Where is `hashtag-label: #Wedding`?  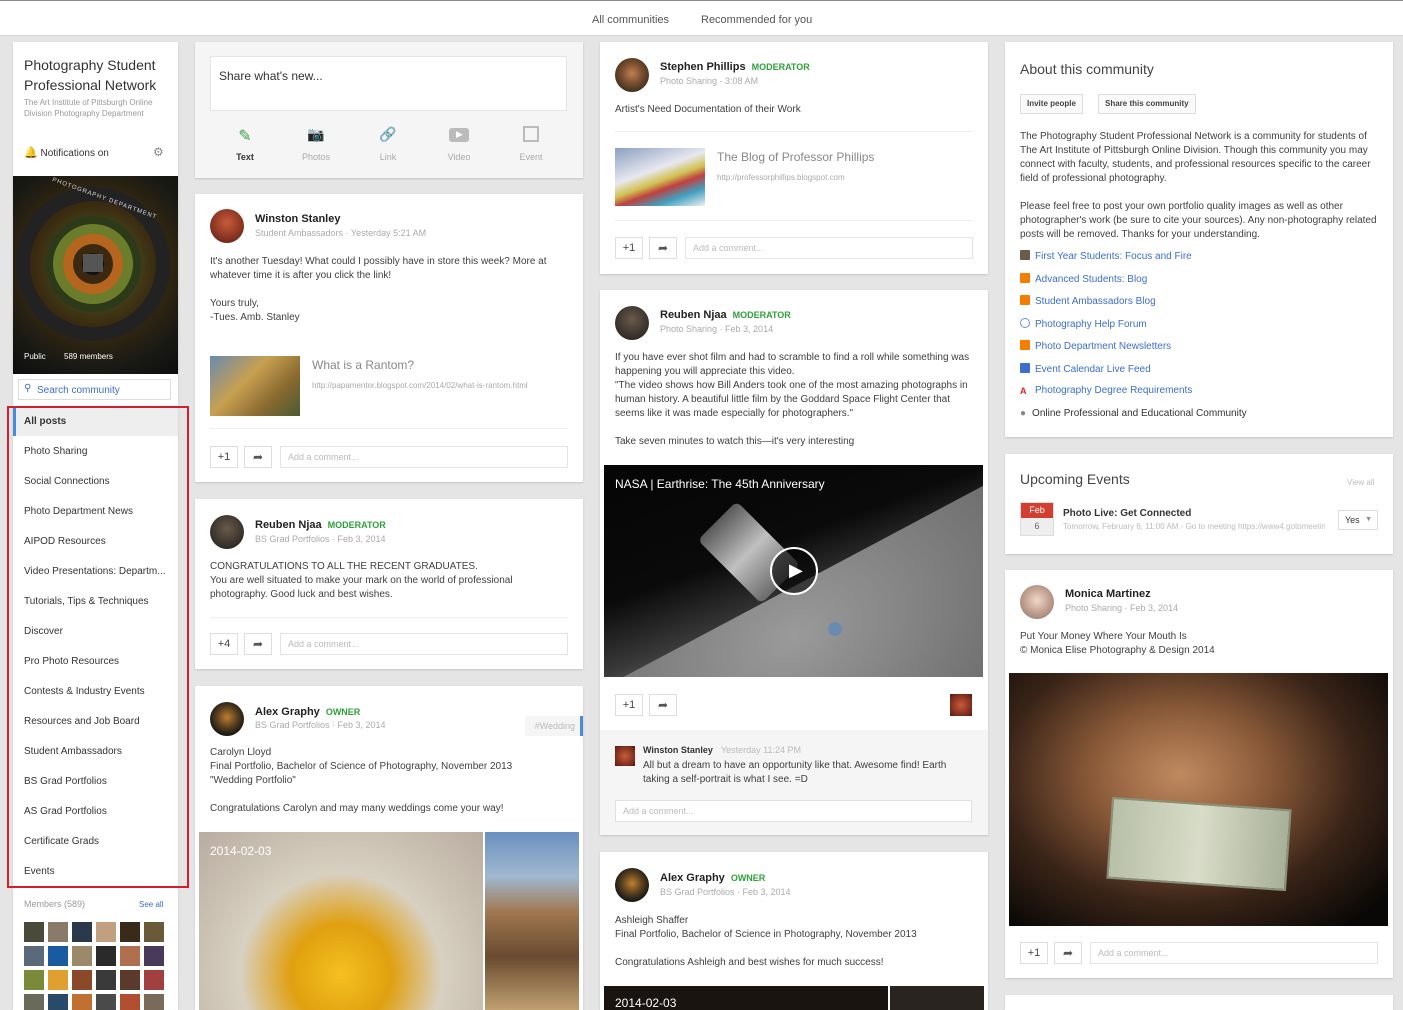 hashtag-label: #Wedding is located at coordinates (554, 726).